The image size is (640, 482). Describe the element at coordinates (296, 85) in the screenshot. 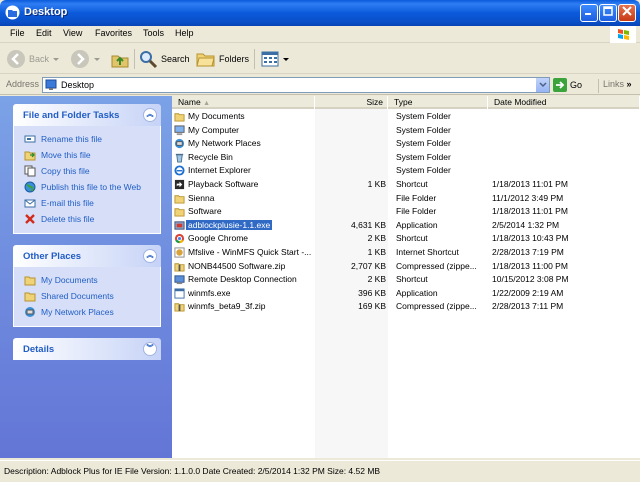

I see `address-input: Desktop` at that location.